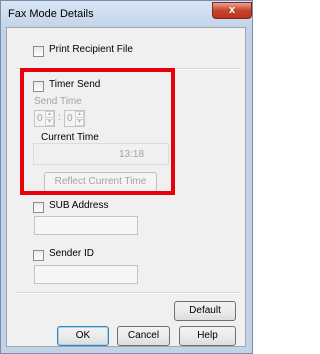 Image resolution: width=320 pixels, height=354 pixels. Describe the element at coordinates (44, 118) in the screenshot. I see `hour-spinbox: 0 ▲ ▼` at that location.